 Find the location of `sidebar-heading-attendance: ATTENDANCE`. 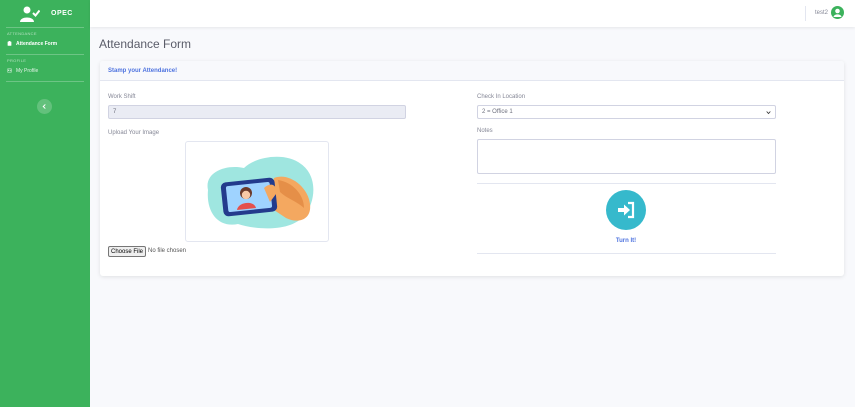

sidebar-heading-attendance: ATTENDANCE is located at coordinates (22, 33).